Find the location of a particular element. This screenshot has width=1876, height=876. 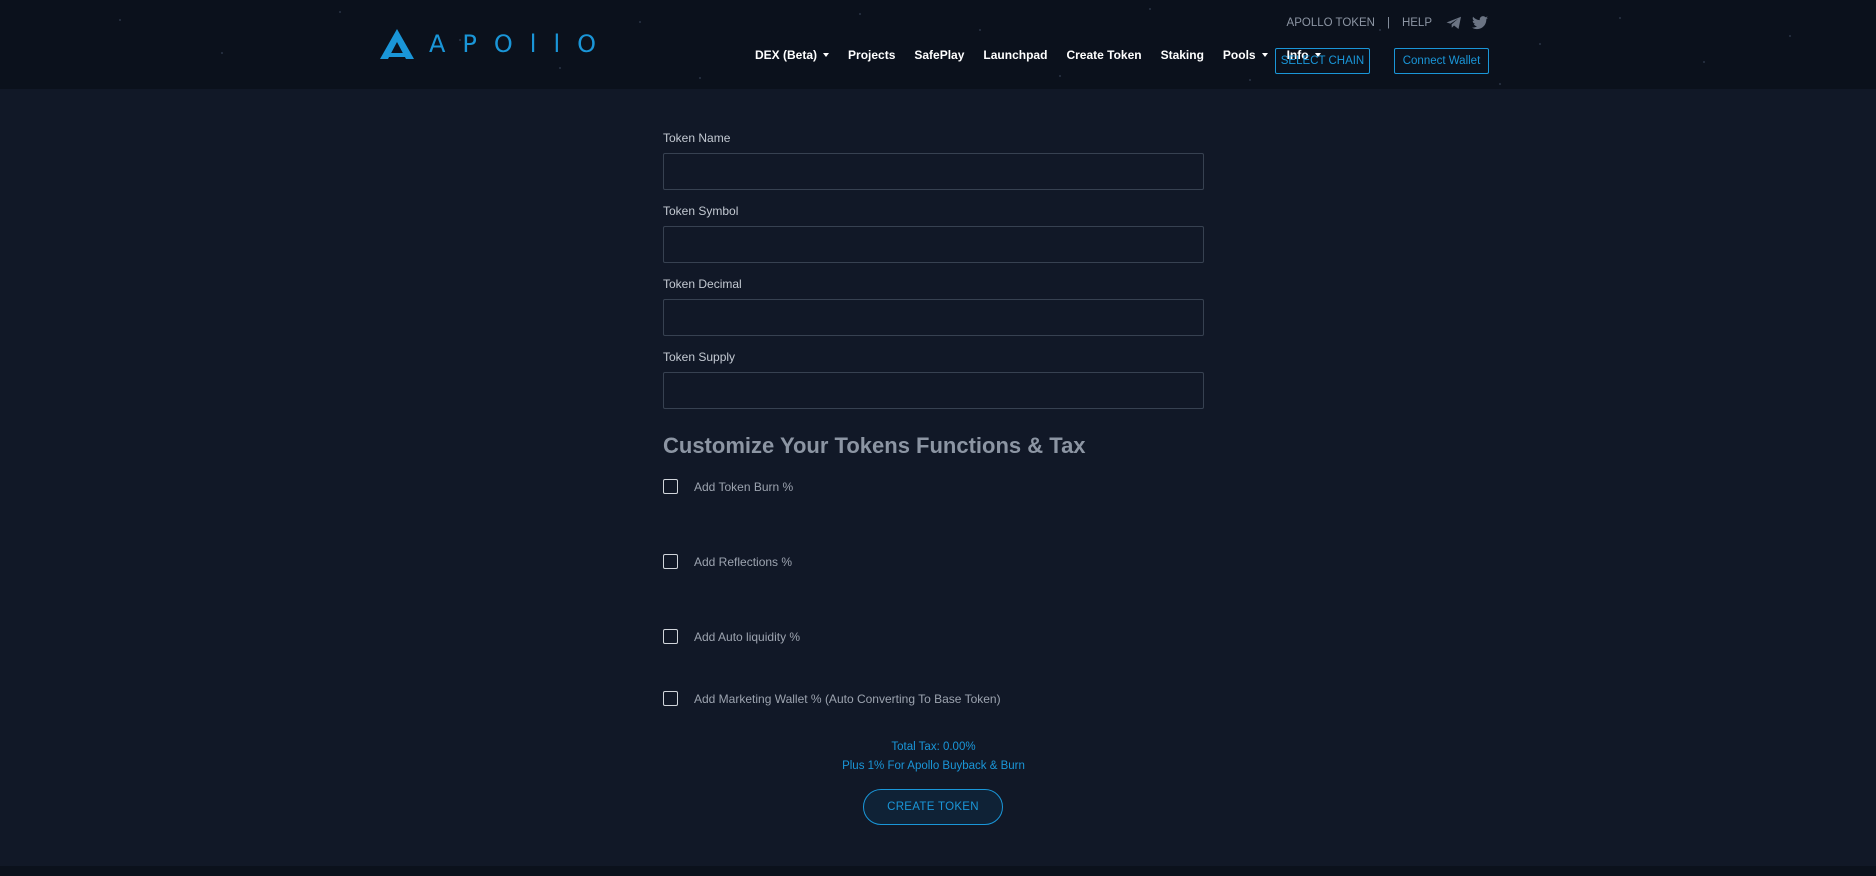

reflections-option: Add Reflections % is located at coordinates (727, 561).